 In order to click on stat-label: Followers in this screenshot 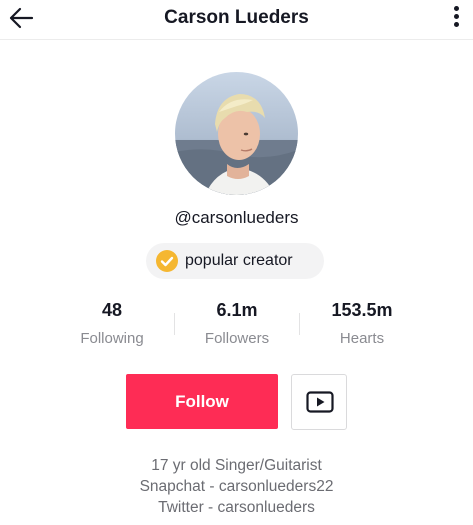, I will do `click(237, 338)`.